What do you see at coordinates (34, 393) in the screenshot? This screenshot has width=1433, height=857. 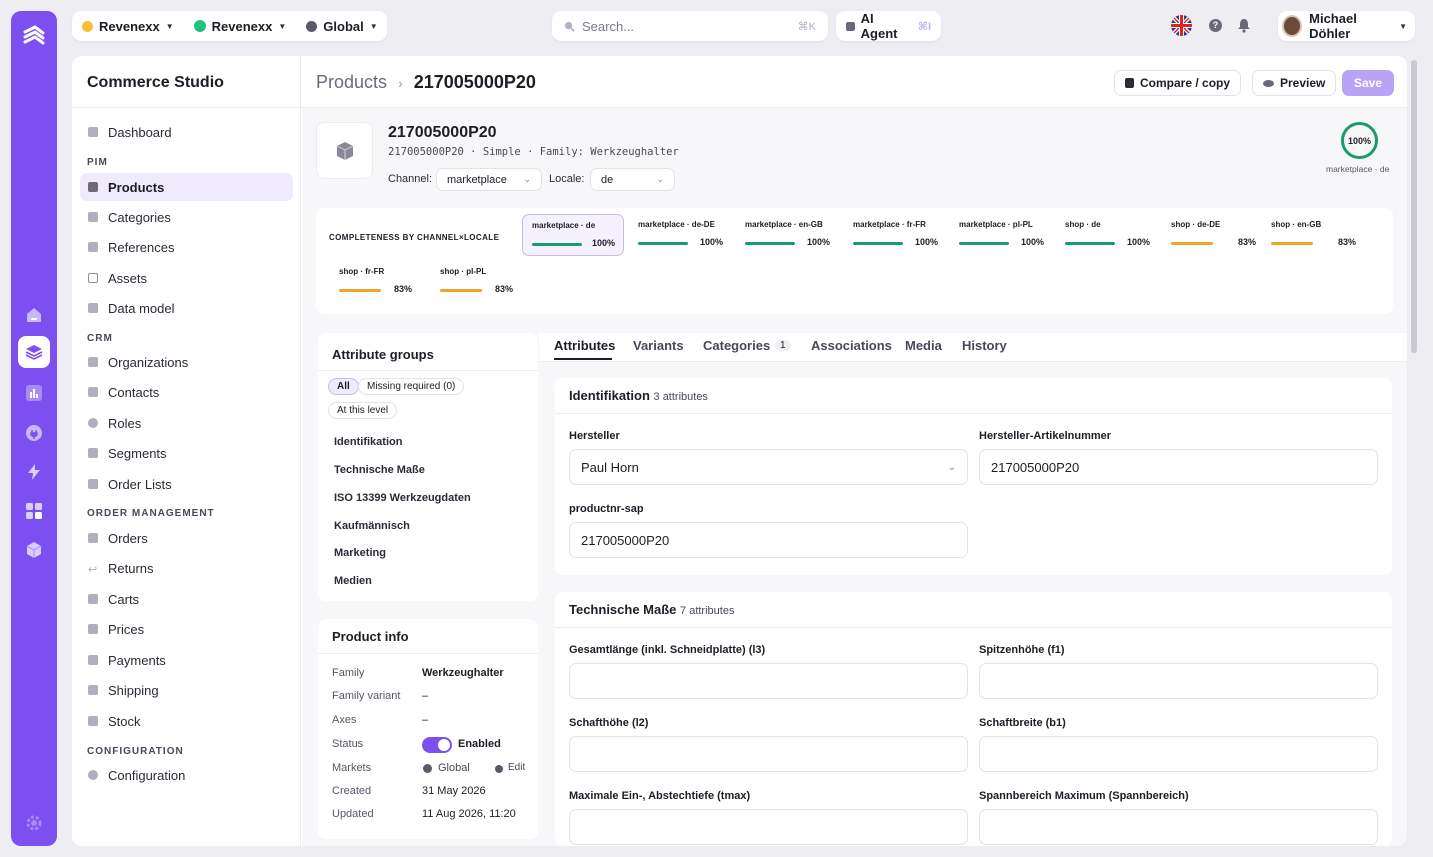 I see `analytics-icon` at bounding box center [34, 393].